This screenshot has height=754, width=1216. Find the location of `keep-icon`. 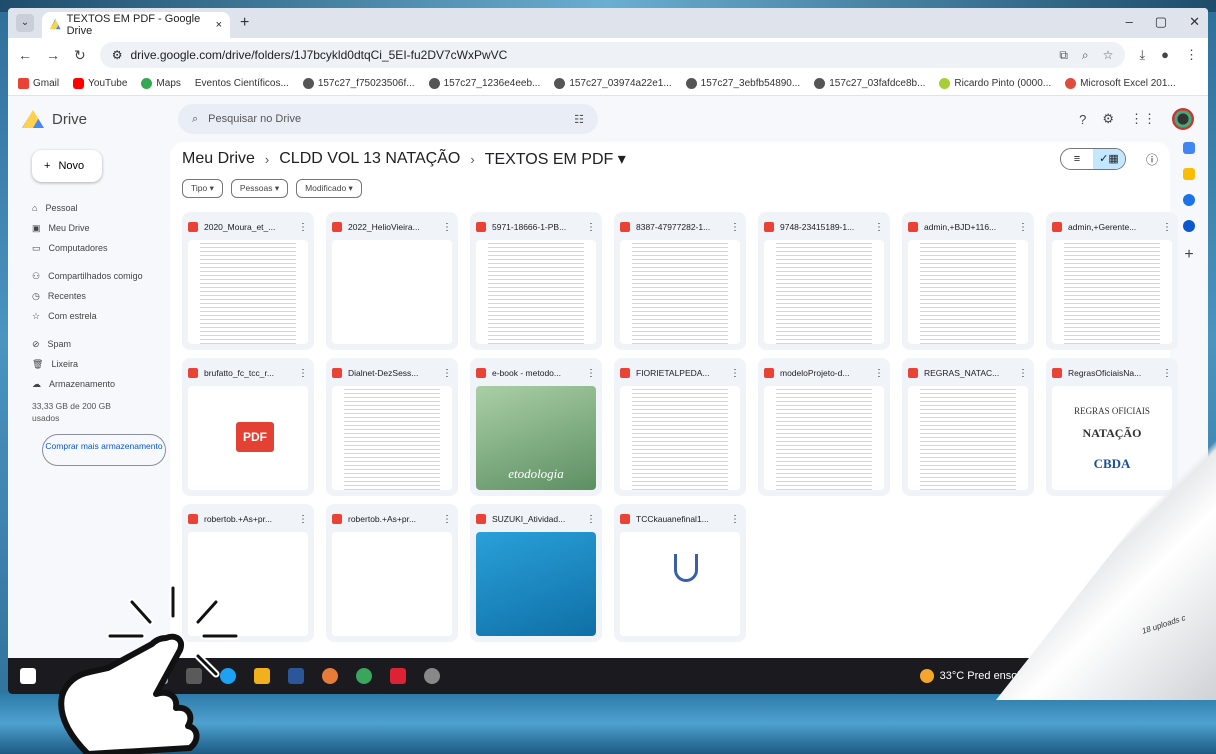

keep-icon is located at coordinates (1189, 174).